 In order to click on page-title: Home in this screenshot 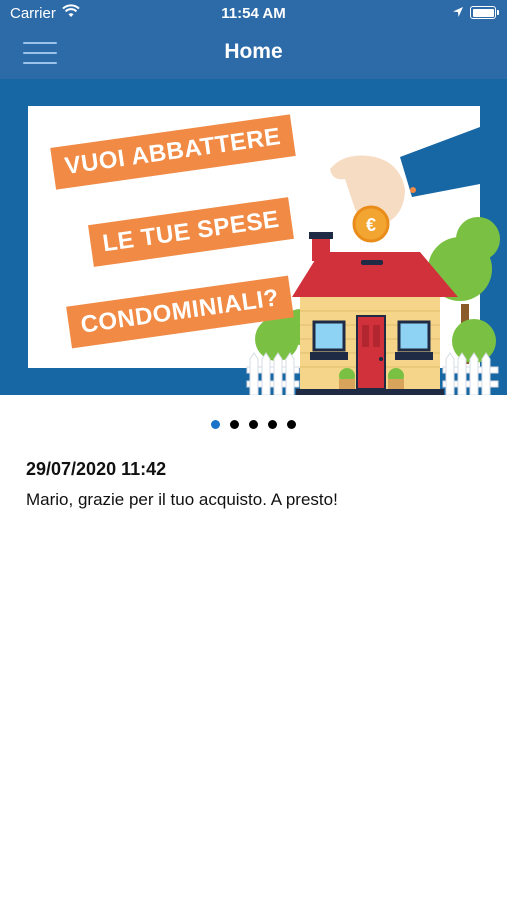, I will do `click(253, 51)`.